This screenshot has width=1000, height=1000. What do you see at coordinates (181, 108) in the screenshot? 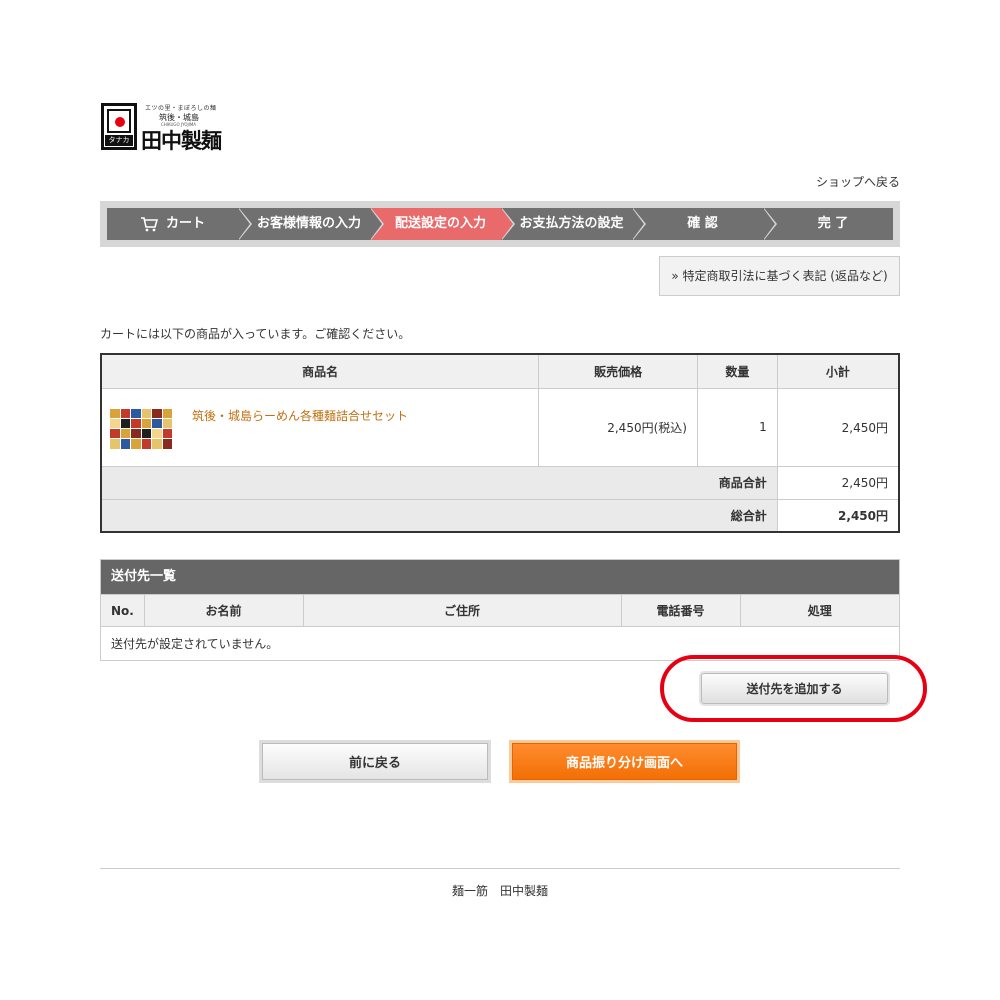
I see `logo-tagline: エツの里・まぼろしの麺` at bounding box center [181, 108].